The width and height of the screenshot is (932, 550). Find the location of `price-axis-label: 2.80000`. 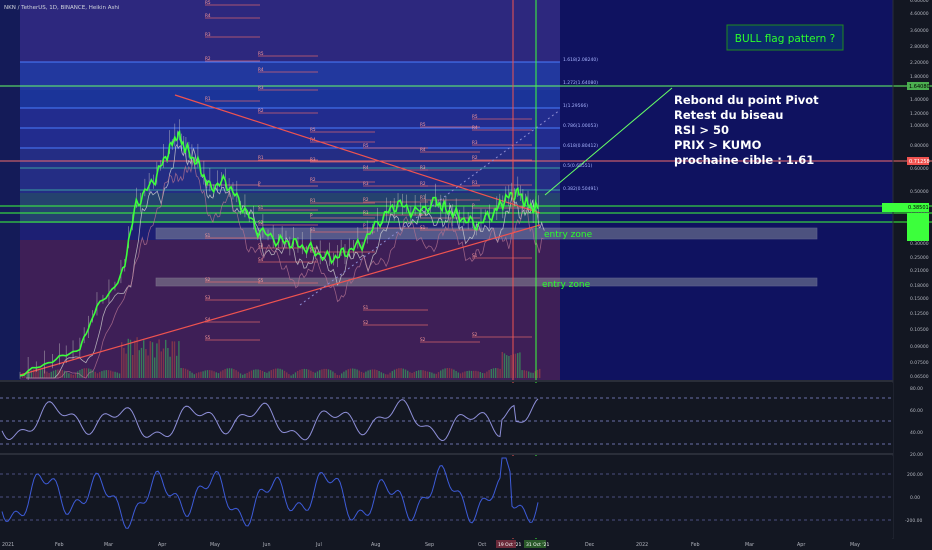

price-axis-label: 2.80000 is located at coordinates (919, 47).